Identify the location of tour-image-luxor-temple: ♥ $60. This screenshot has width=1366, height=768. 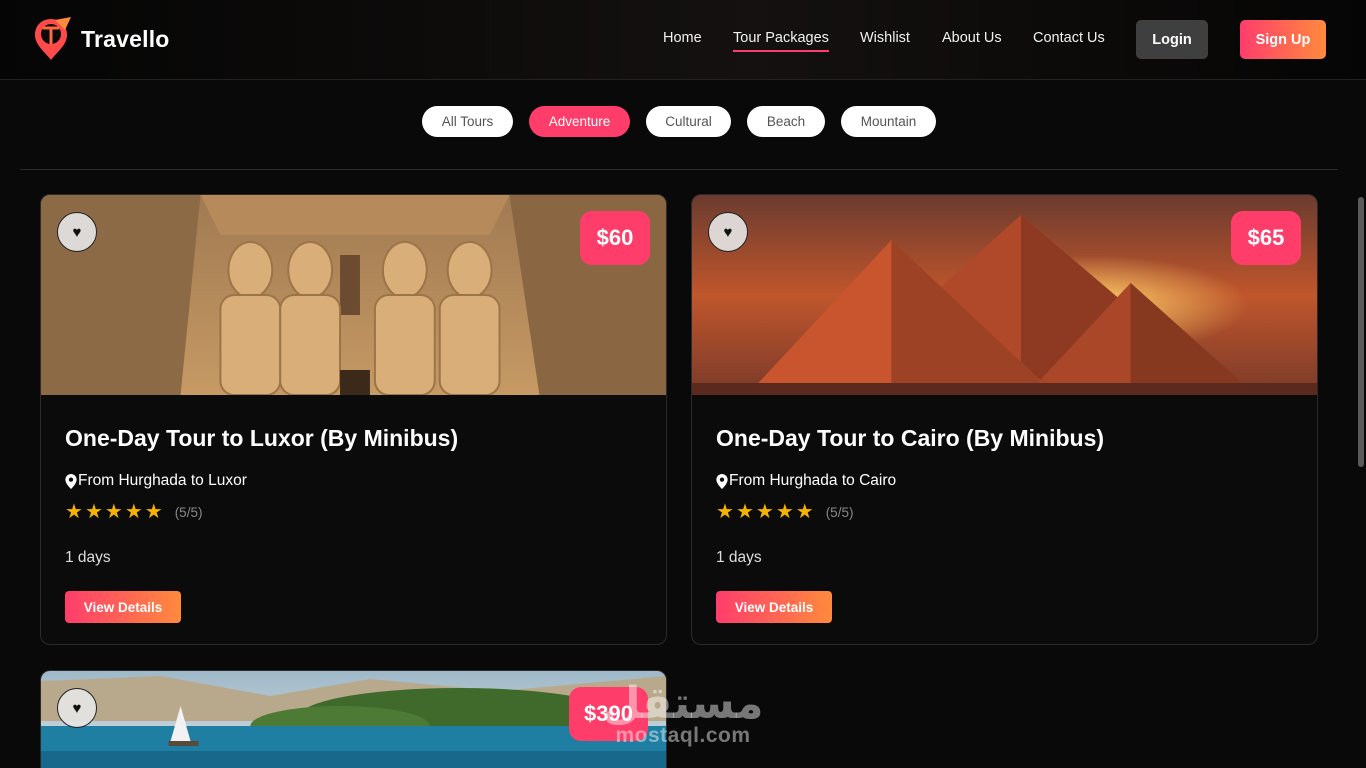
(353, 295).